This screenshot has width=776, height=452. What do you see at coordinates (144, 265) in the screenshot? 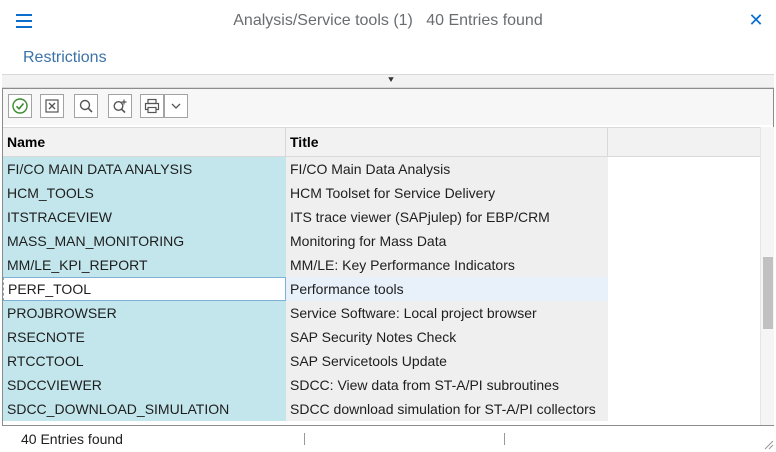
I see `cell-name: MM/LE_KPI_REPORT` at bounding box center [144, 265].